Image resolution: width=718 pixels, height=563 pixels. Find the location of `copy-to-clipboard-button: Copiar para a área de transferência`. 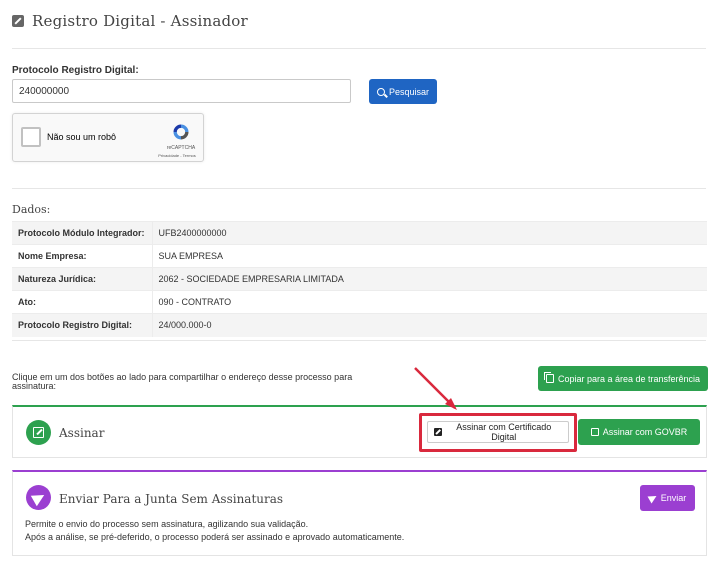

copy-to-clipboard-button: Copiar para a área de transferência is located at coordinates (623, 378).